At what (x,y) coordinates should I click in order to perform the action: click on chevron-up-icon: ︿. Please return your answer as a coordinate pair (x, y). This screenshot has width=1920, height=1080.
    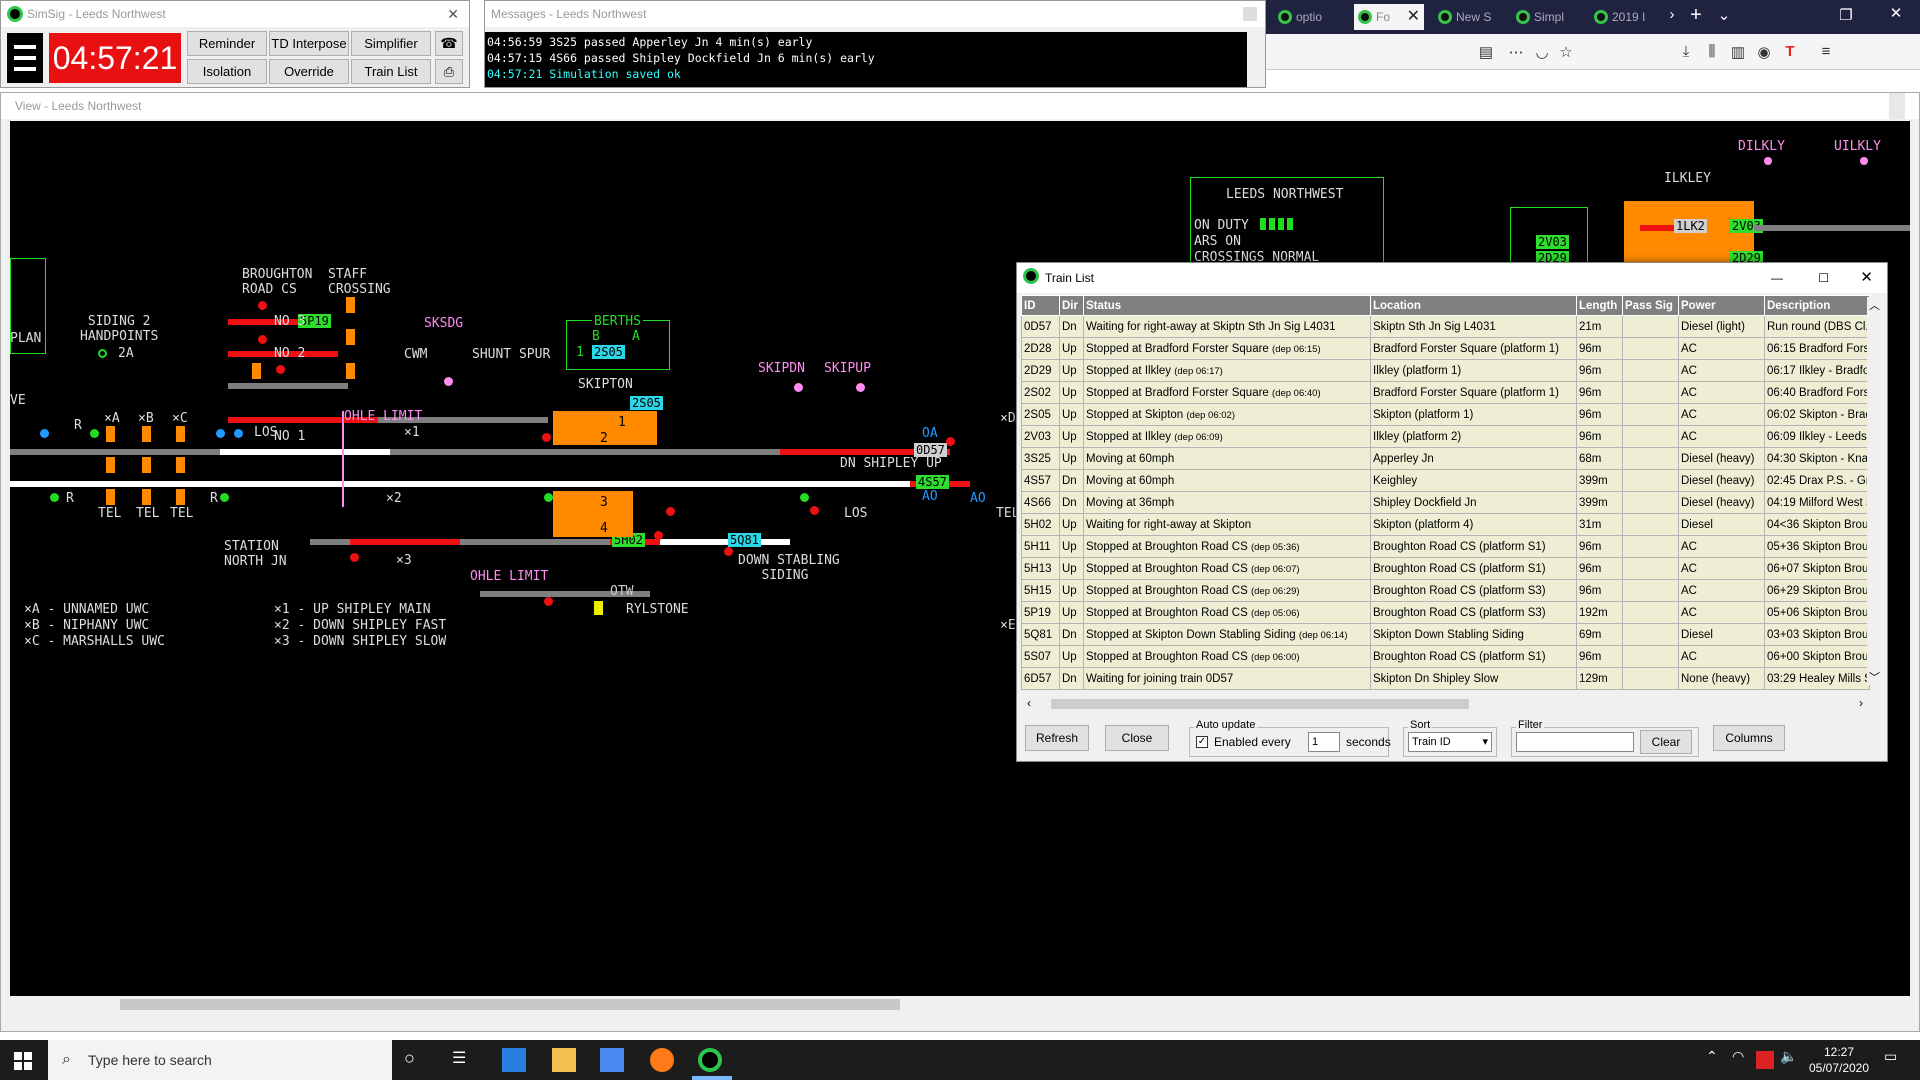
    Looking at the image, I should click on (1874, 305).